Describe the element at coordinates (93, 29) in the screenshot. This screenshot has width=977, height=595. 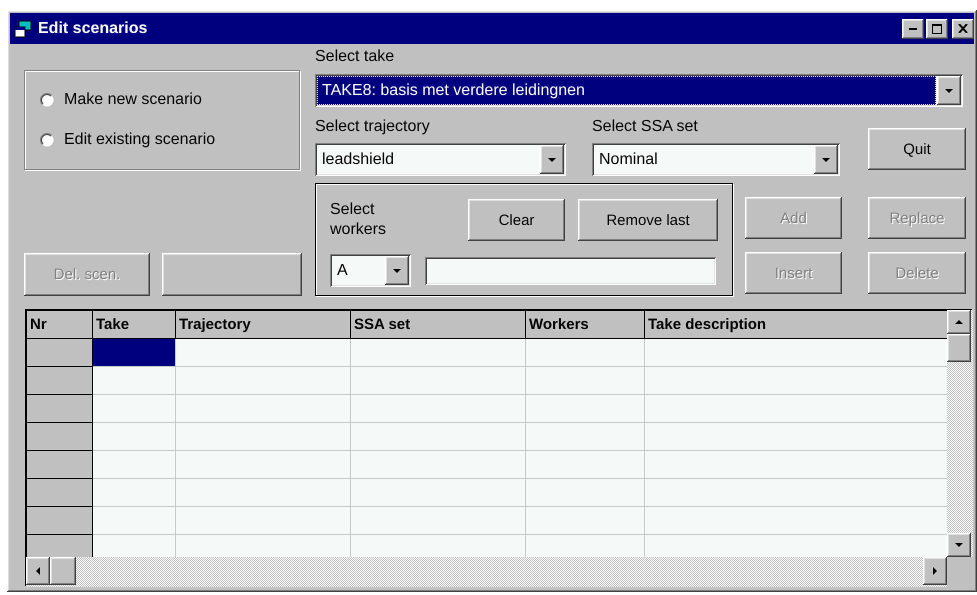
I see `window-title: Edit scenarios` at that location.